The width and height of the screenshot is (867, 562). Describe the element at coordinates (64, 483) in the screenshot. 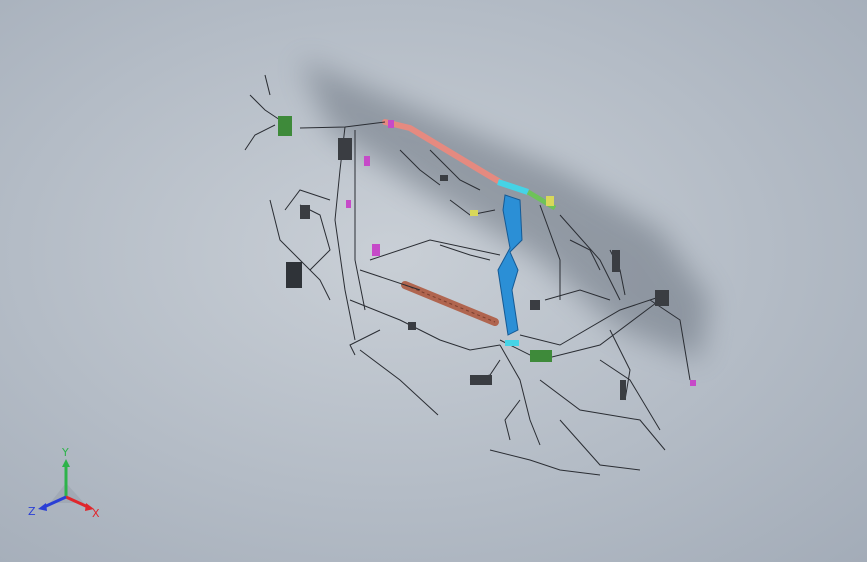

I see `coordinate-triad: Y X Z` at that location.